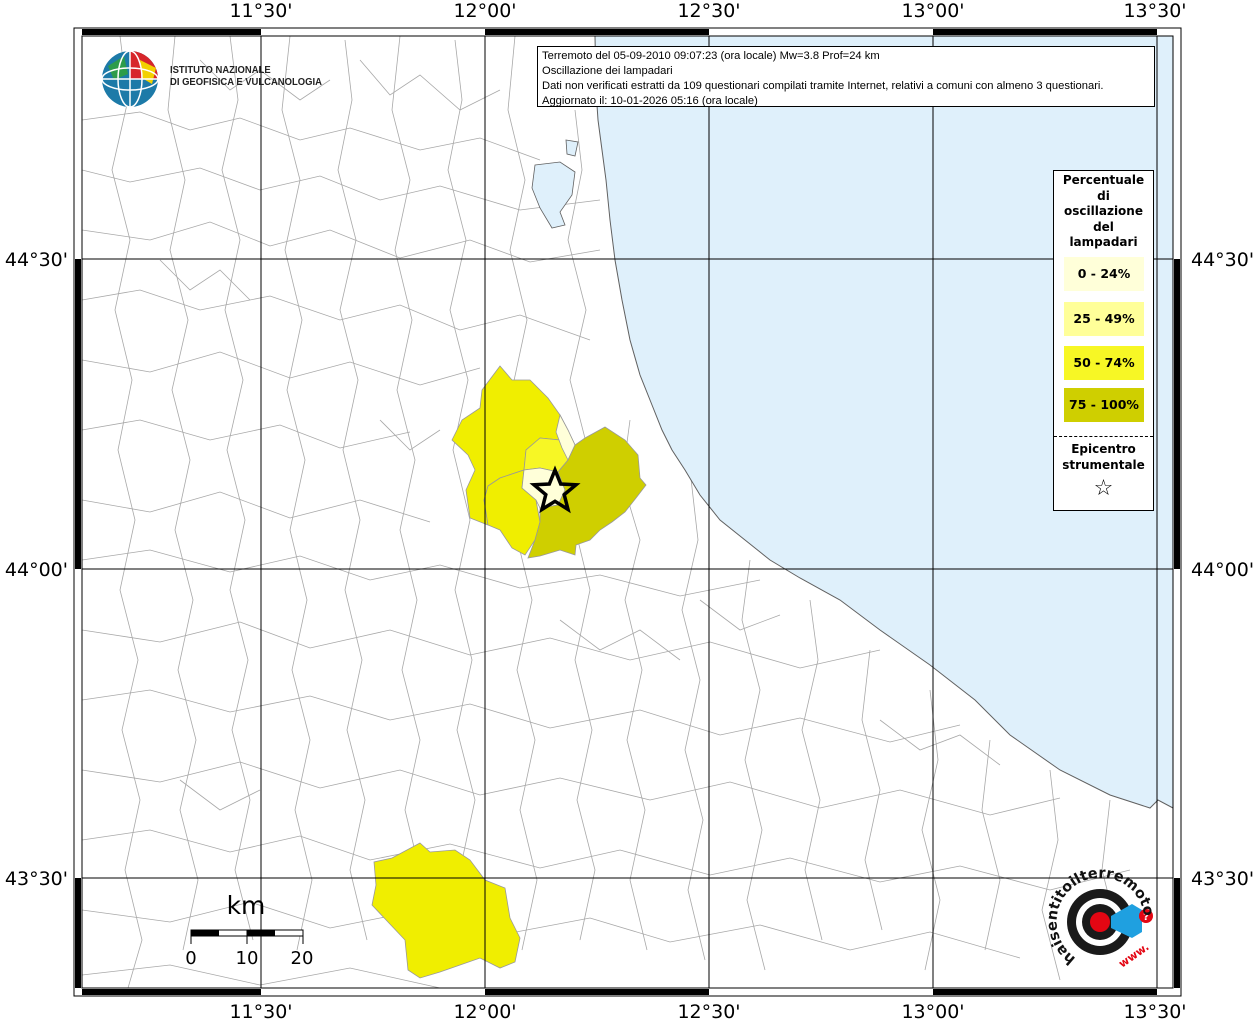 The width and height of the screenshot is (1256, 1024). I want to click on legend-title-line: Percentuale, so click(1103, 180).